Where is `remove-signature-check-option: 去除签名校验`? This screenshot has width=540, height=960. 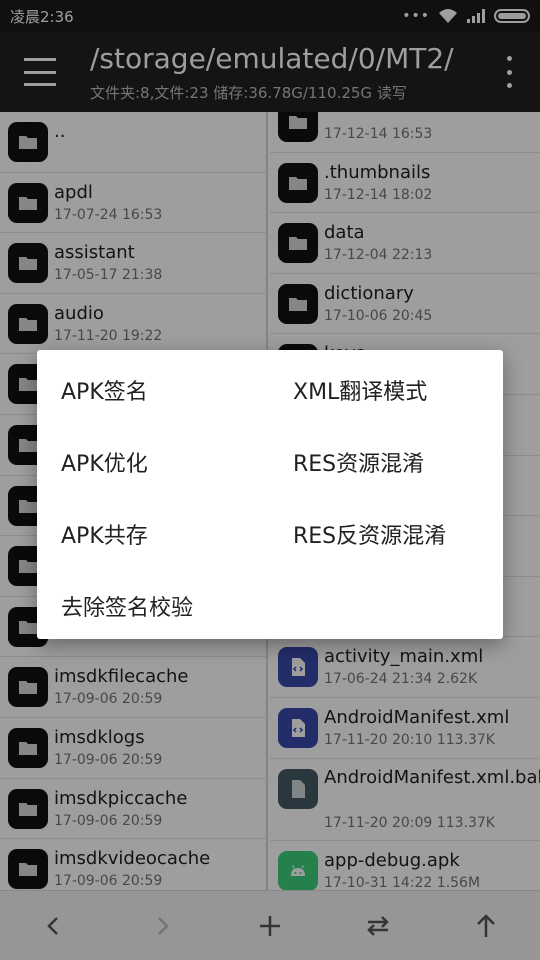 remove-signature-check-option: 去除签名校验 is located at coordinates (127, 606).